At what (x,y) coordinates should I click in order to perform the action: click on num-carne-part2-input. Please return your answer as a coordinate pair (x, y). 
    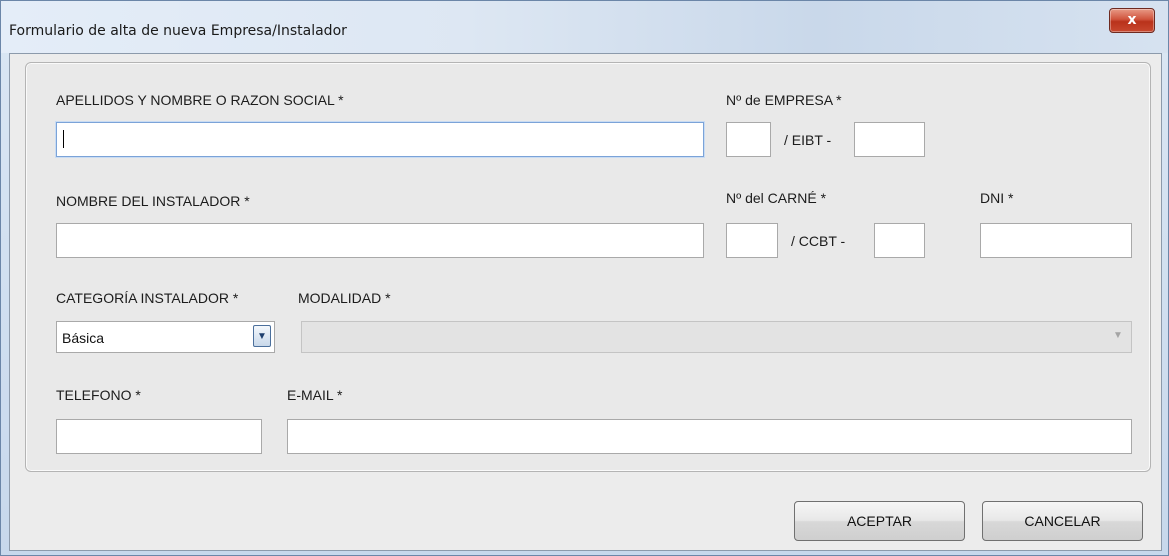
    Looking at the image, I should click on (899, 240).